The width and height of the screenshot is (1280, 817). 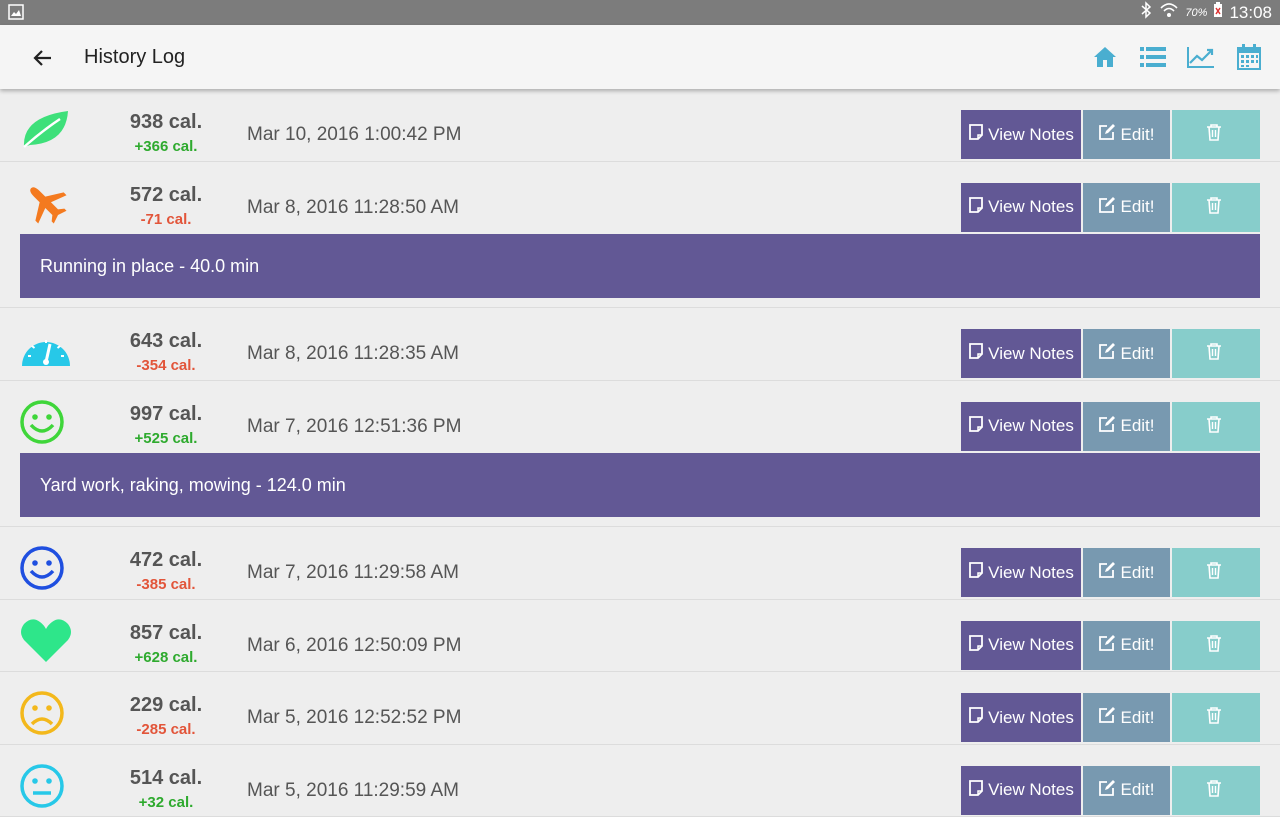 I want to click on leaf-icon, so click(x=46, y=130).